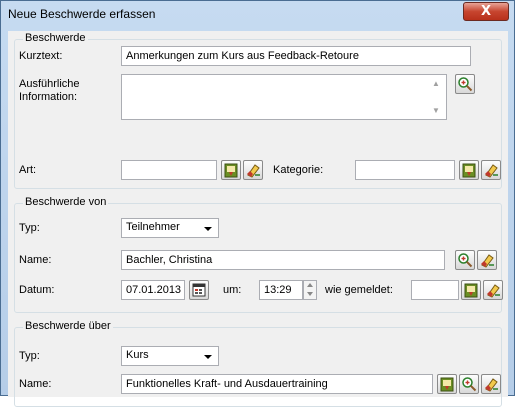 This screenshot has width=515, height=407. Describe the element at coordinates (29, 228) in the screenshot. I see `von-typ-label: Typ:` at that location.